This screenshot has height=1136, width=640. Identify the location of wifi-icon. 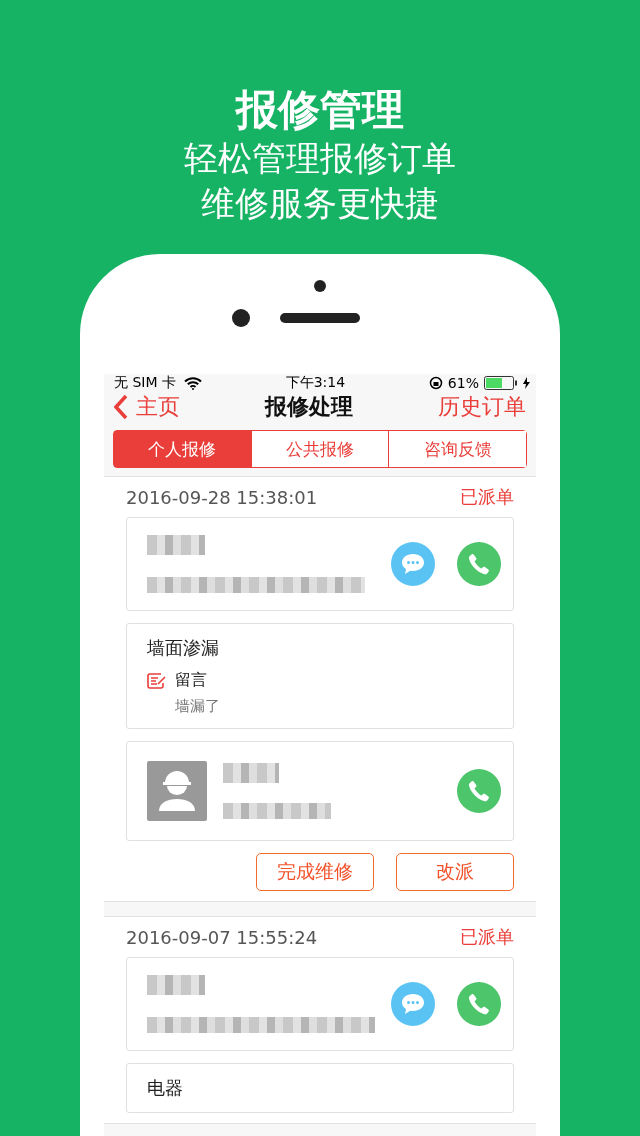
(193, 383).